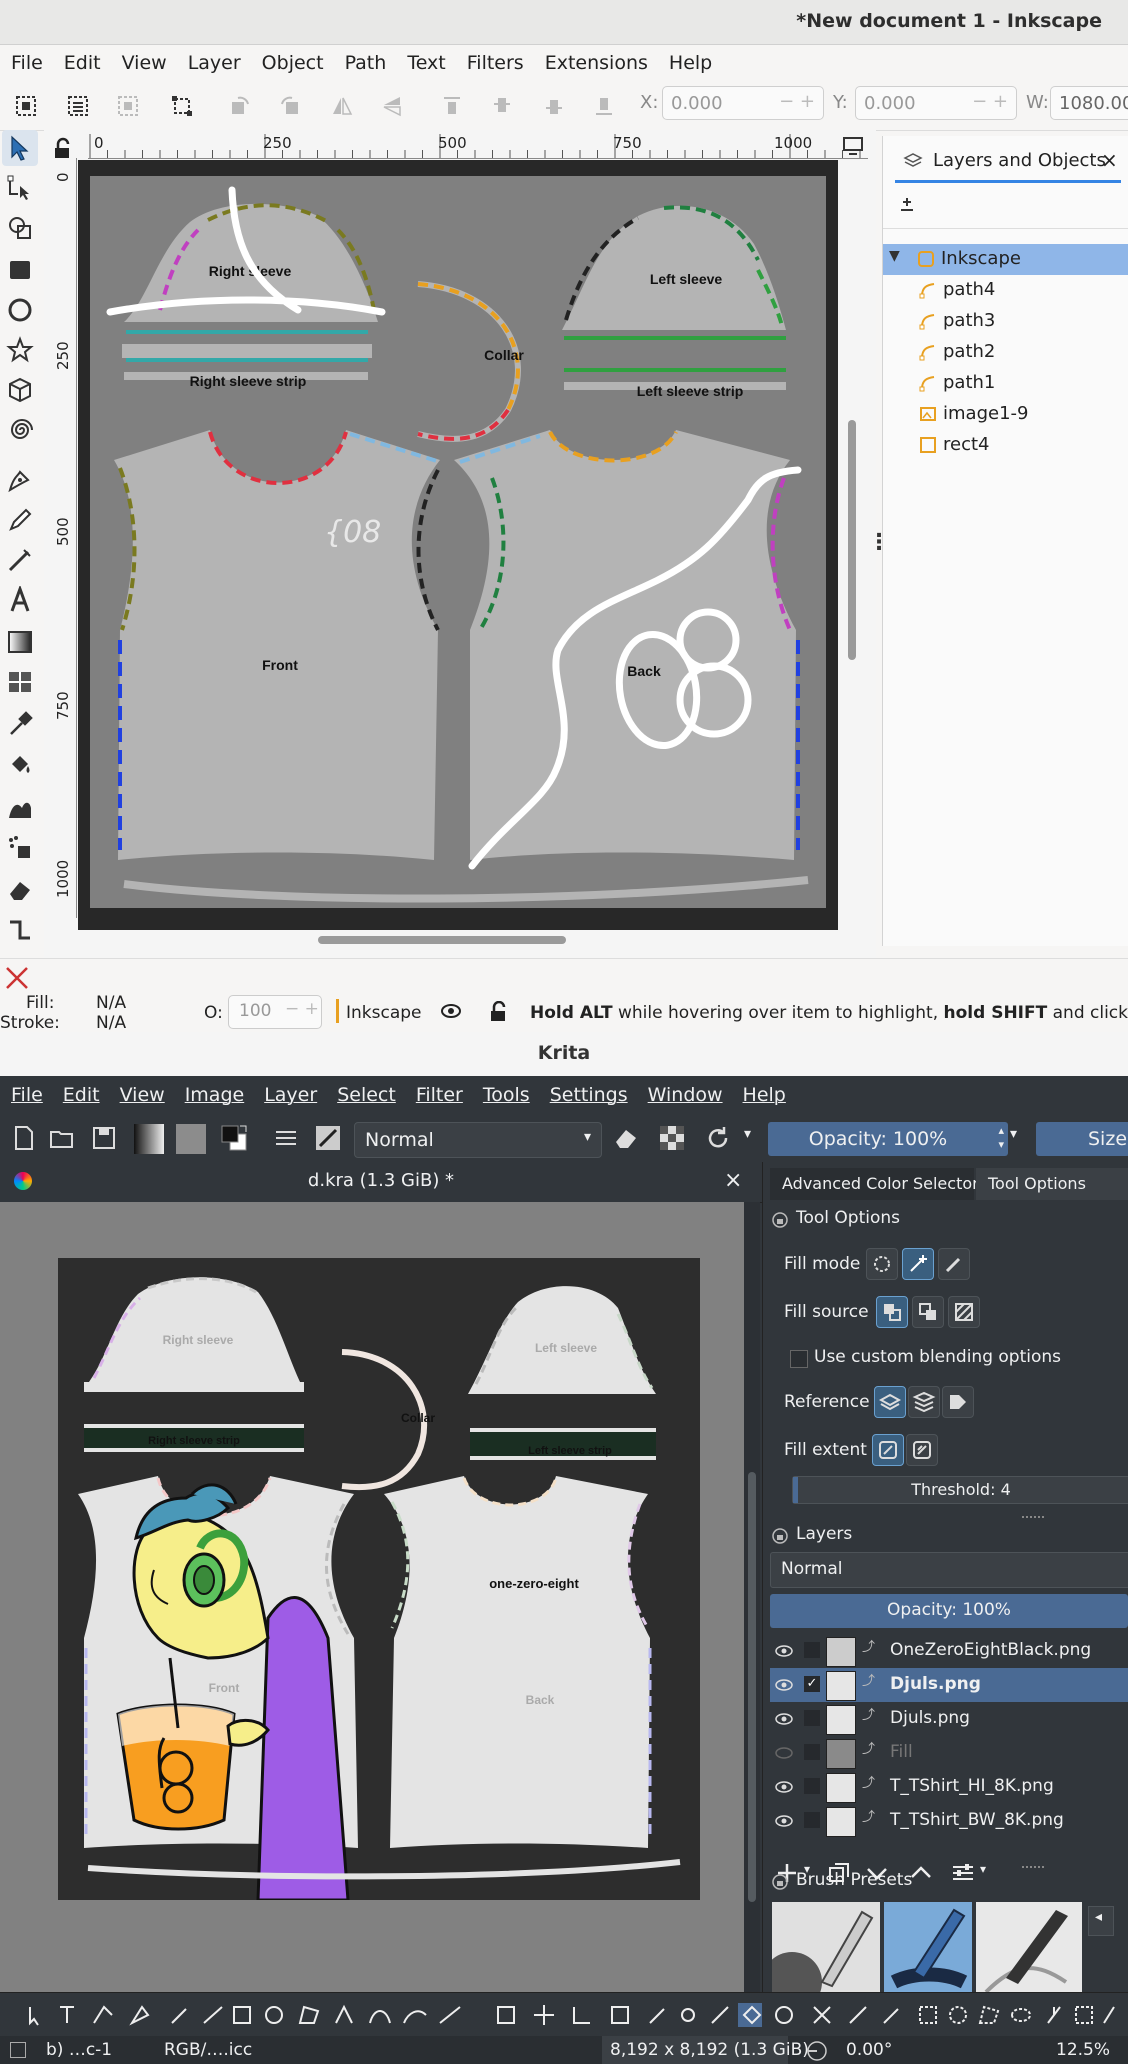 The width and height of the screenshot is (1128, 2064). Describe the element at coordinates (20, 520) in the screenshot. I see `pencil-tool-icon` at that location.